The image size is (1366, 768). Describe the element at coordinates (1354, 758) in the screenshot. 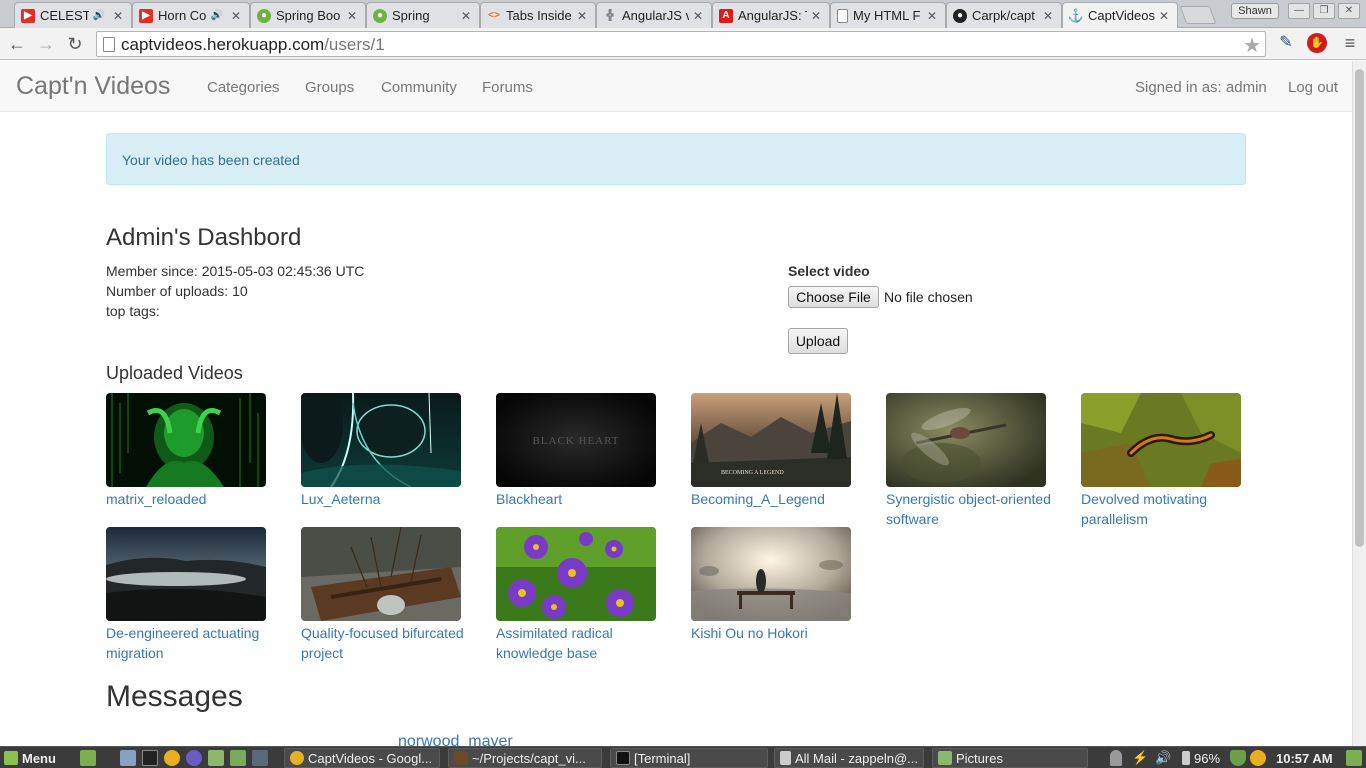

I see `app-tray-icon` at that location.